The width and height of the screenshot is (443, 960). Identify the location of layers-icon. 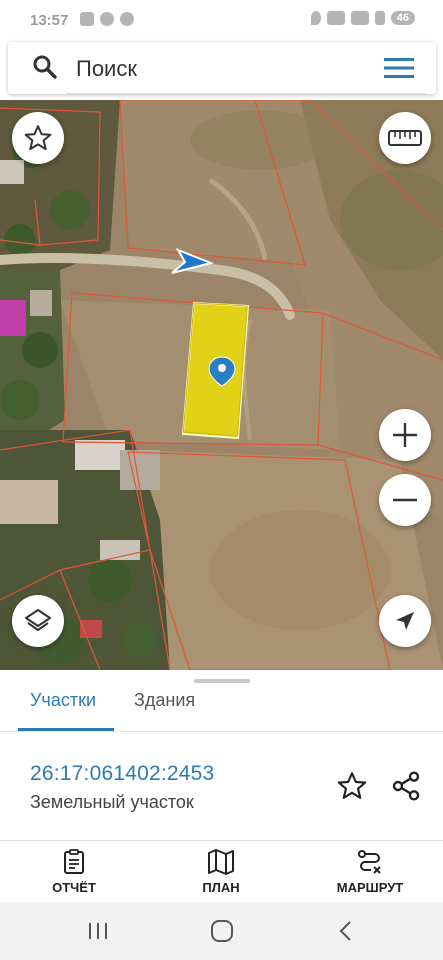
(38, 620).